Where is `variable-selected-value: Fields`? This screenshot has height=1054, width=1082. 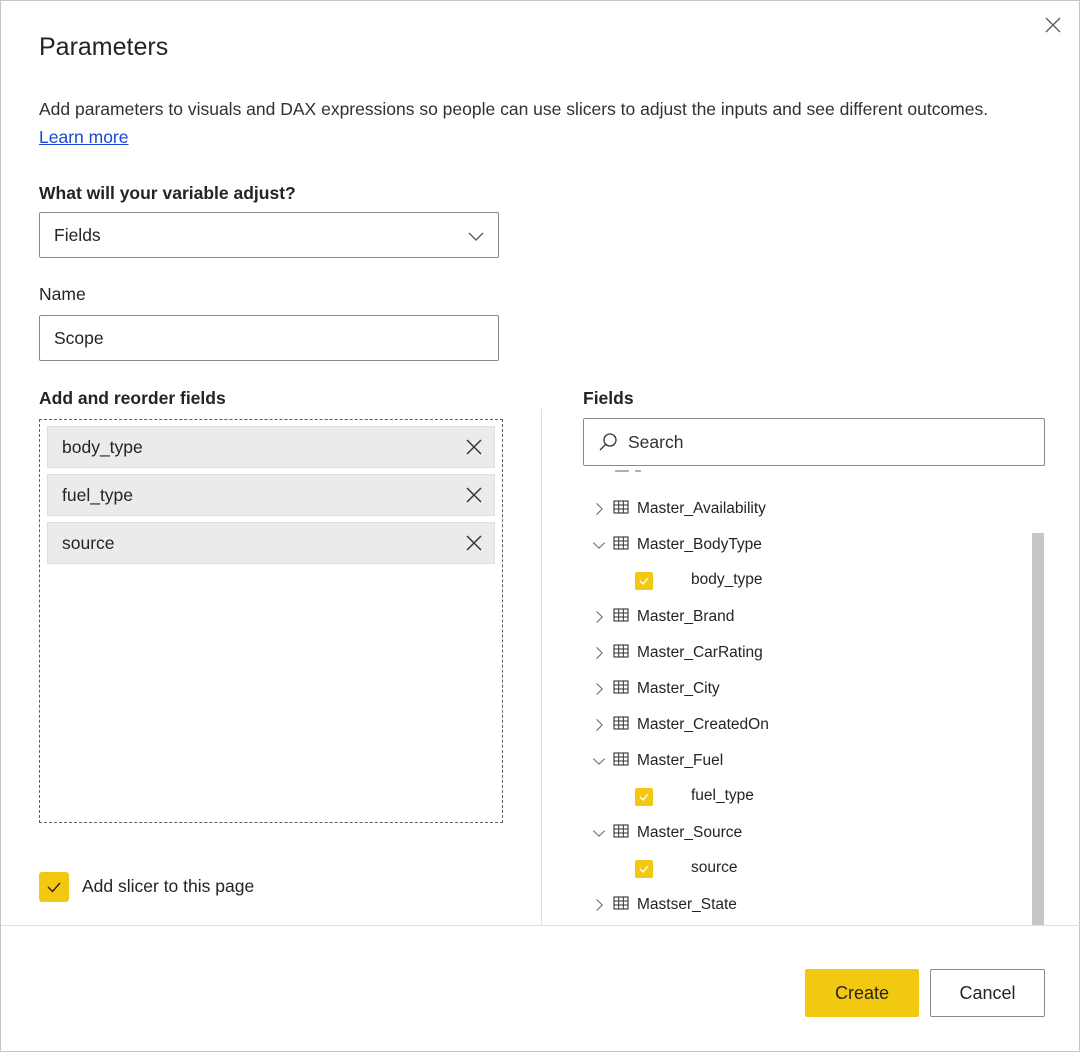
variable-selected-value: Fields is located at coordinates (77, 234).